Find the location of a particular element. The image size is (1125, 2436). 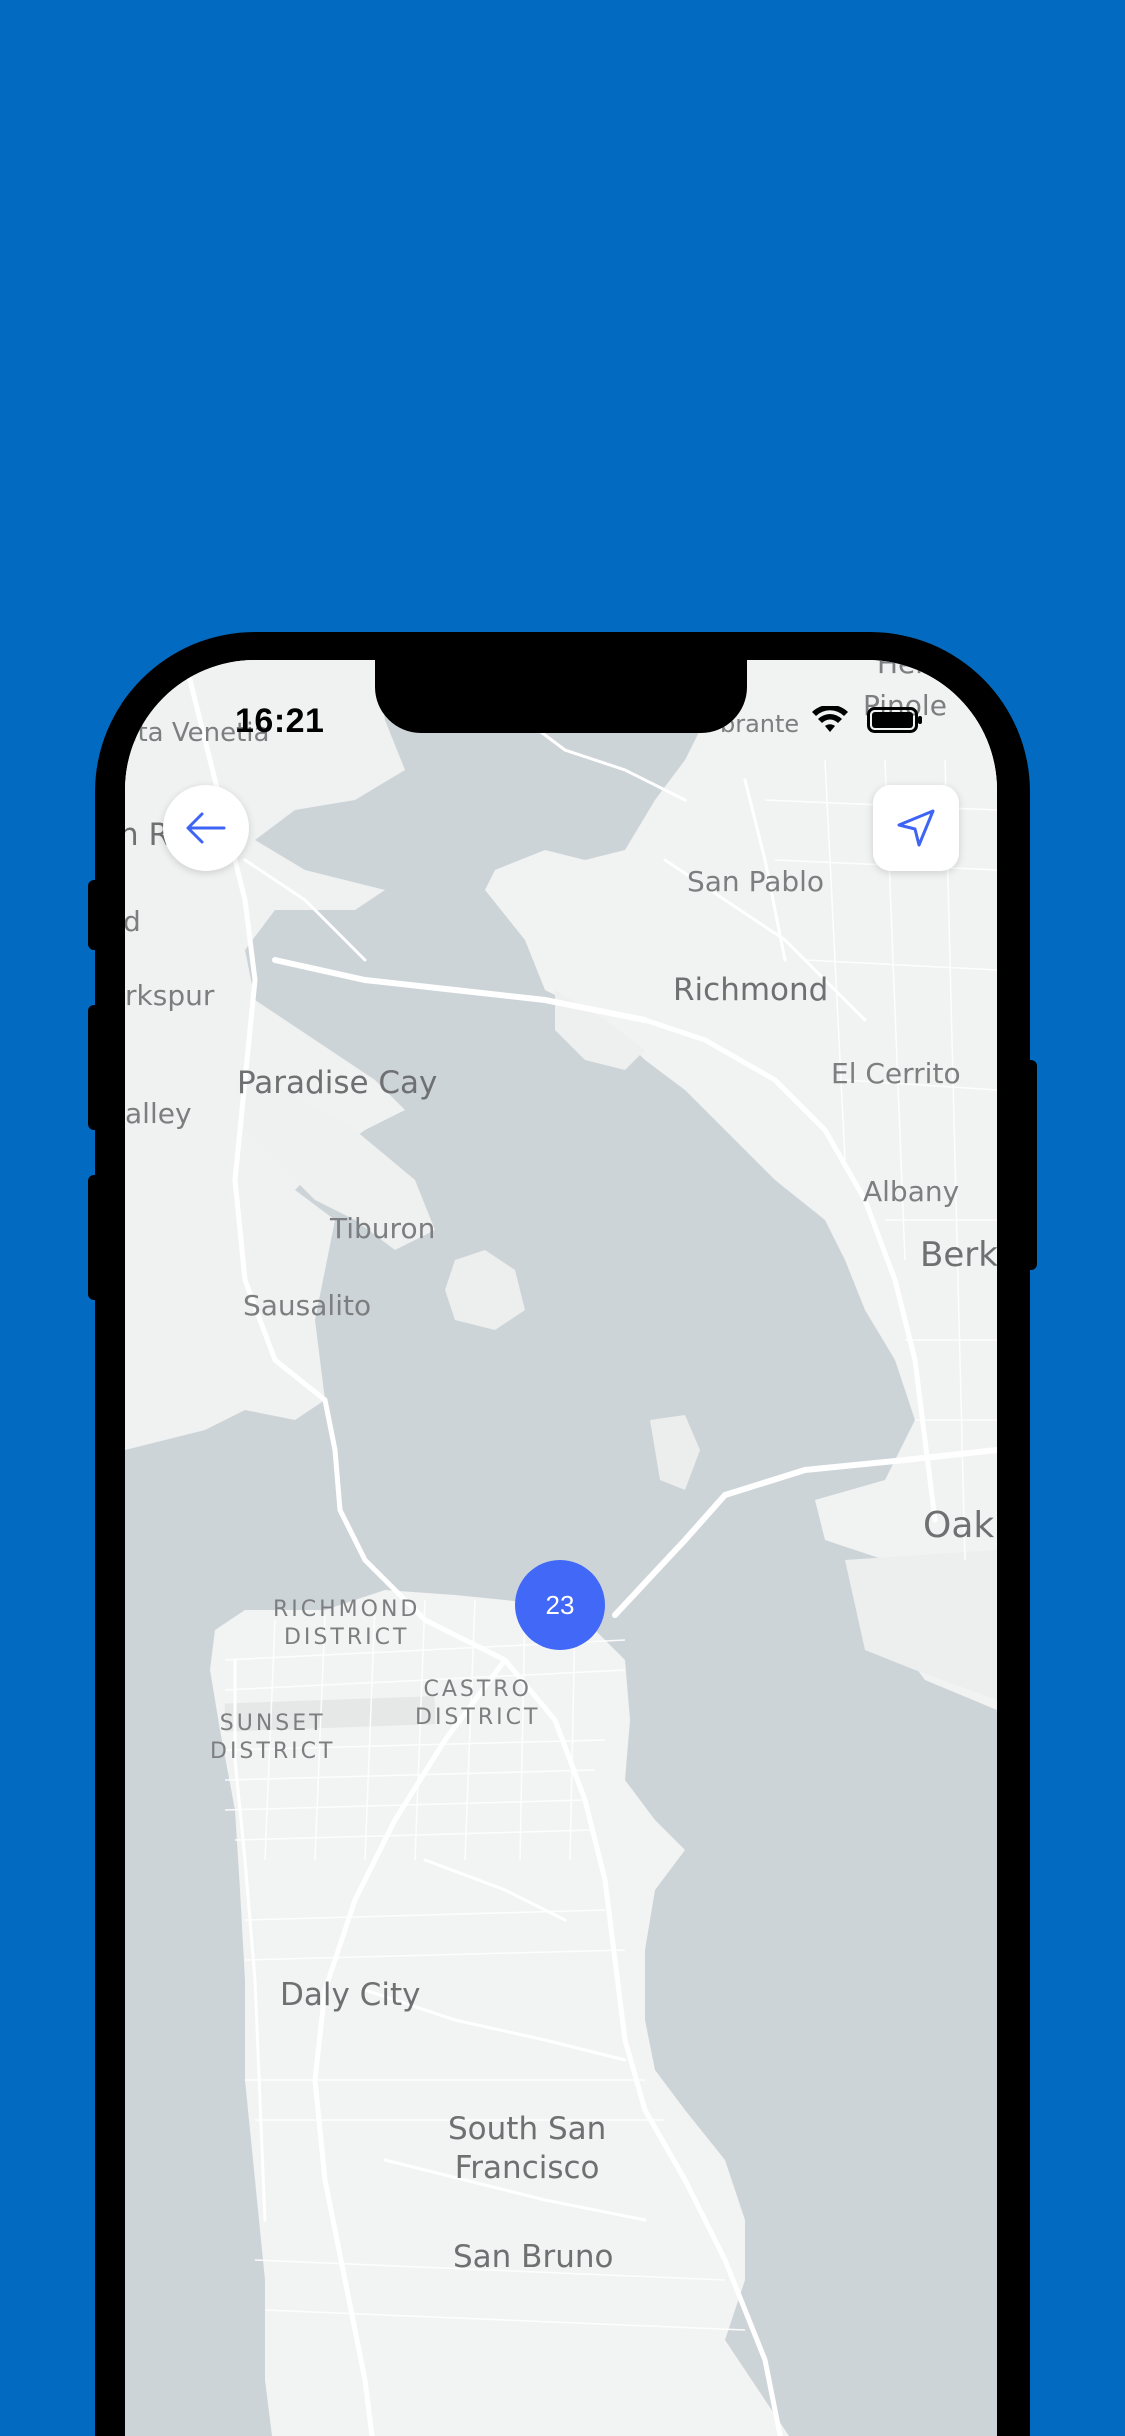

battery-icon is located at coordinates (894, 720).